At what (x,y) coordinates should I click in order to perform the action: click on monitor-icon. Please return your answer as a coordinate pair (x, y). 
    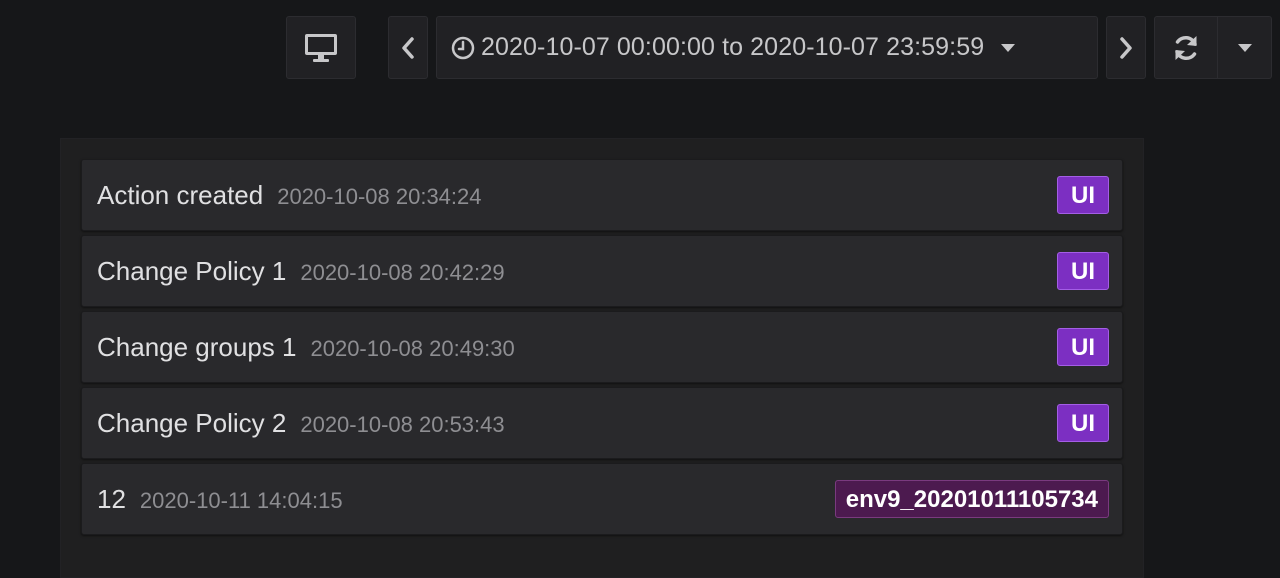
    Looking at the image, I should click on (321, 48).